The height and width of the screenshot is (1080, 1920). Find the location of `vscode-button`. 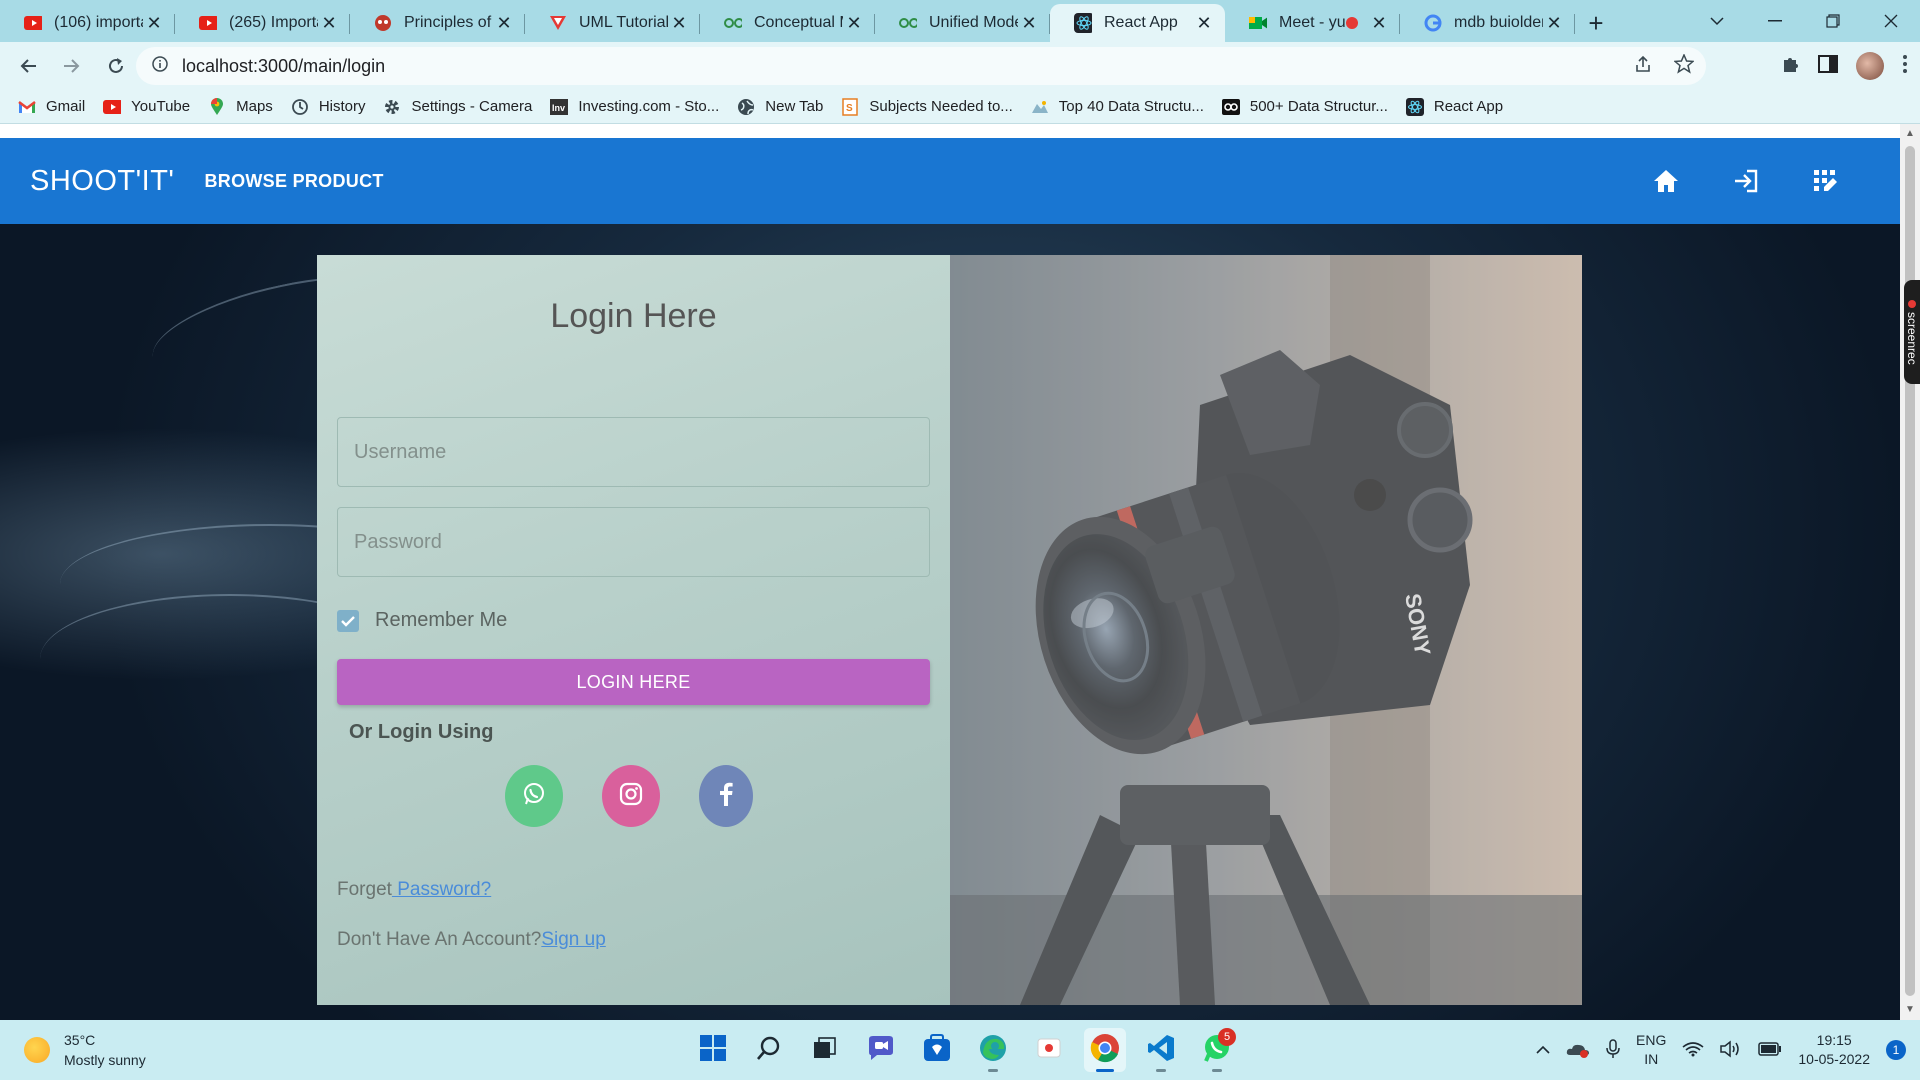

vscode-button is located at coordinates (1161, 1050).